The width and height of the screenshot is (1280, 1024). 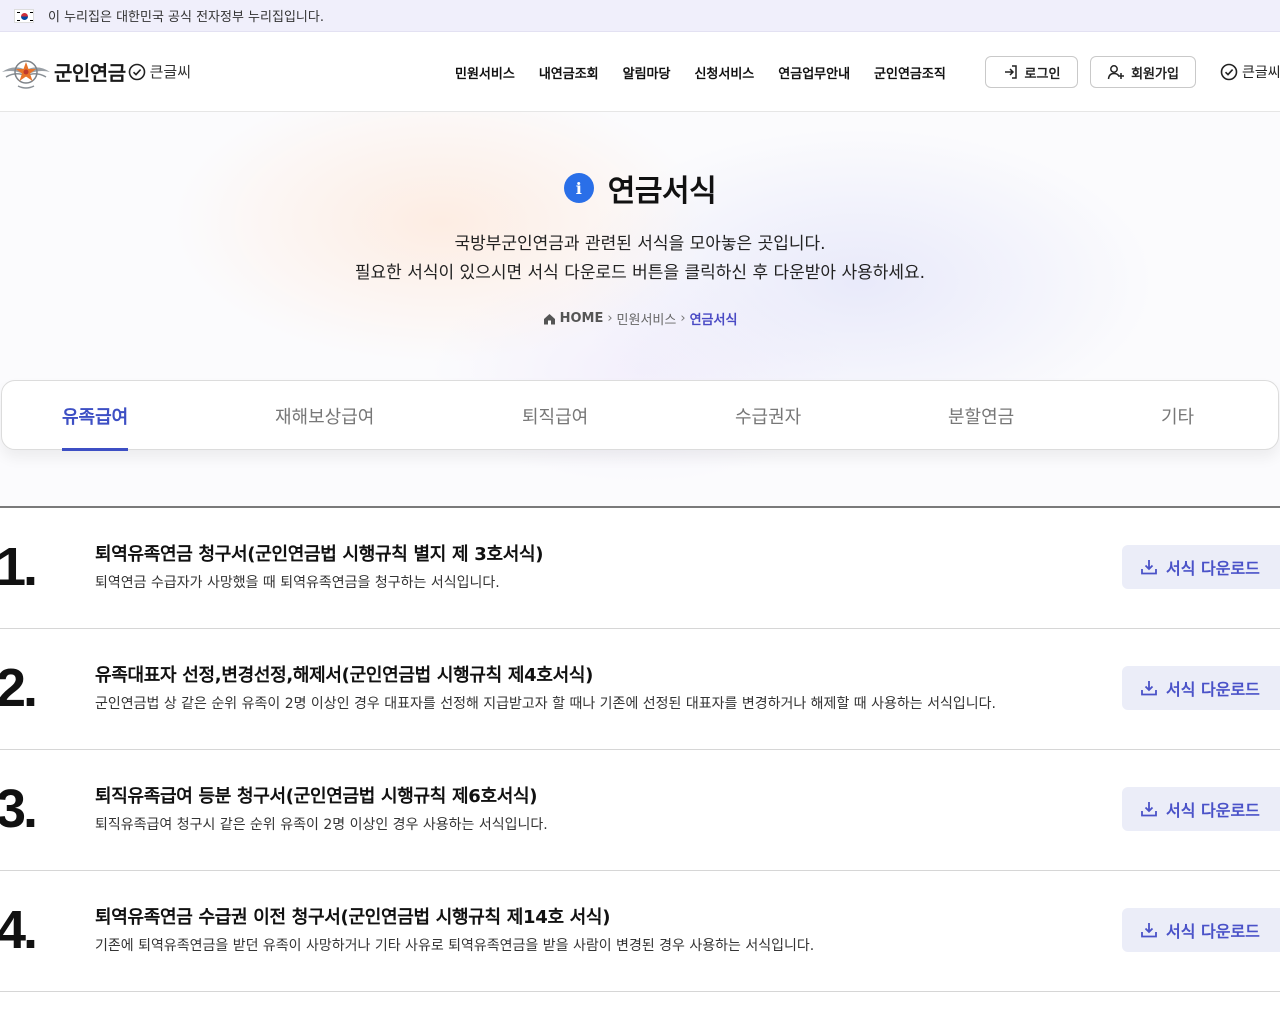 I want to click on breadcrumb: HOME › 민원서비스 › 연금서식, so click(x=640, y=318).